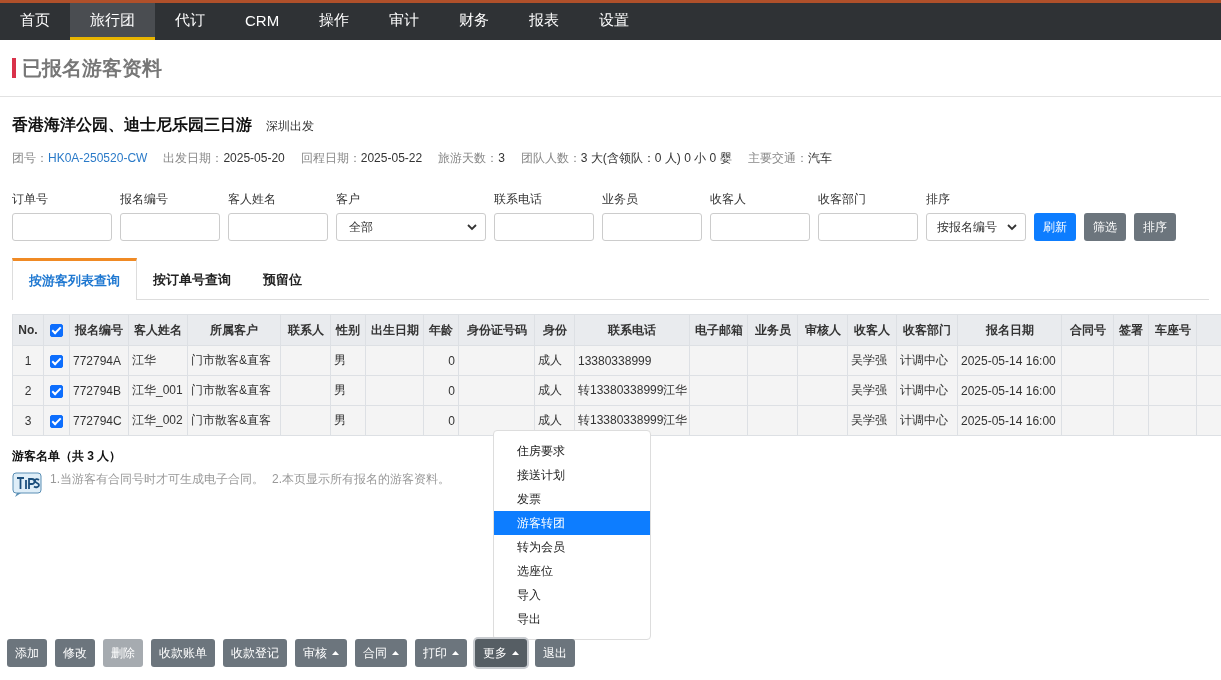 The height and width of the screenshot is (680, 1221). Describe the element at coordinates (348, 330) in the screenshot. I see `column-header: 性别` at that location.